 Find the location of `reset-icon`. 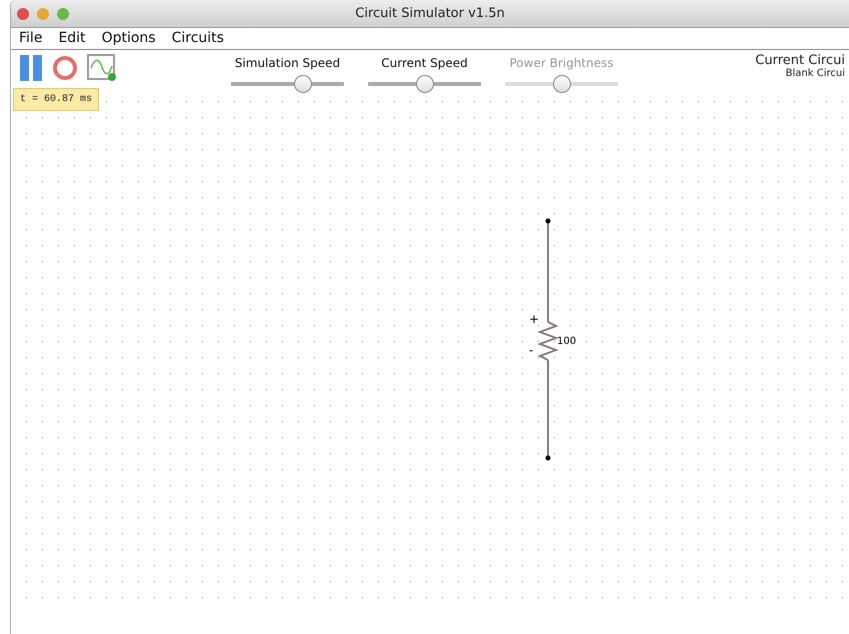

reset-icon is located at coordinates (65, 68).